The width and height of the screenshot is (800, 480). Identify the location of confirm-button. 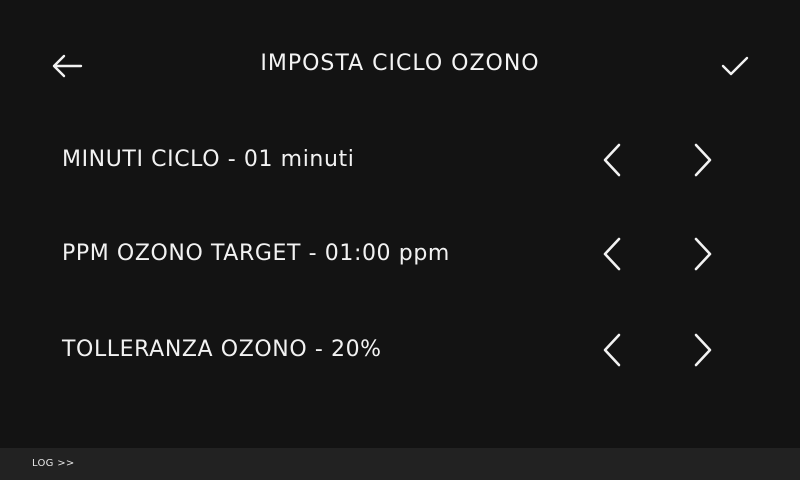
(735, 66).